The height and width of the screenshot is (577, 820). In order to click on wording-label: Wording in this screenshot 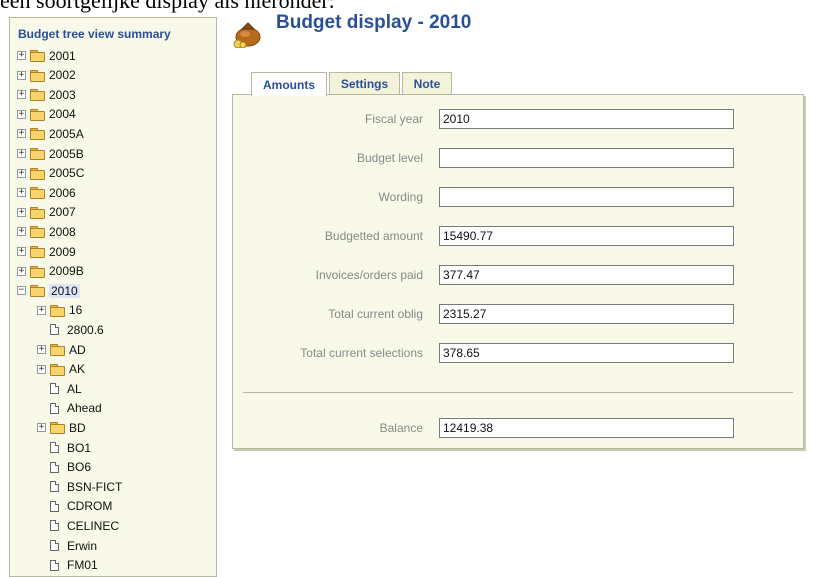, I will do `click(400, 197)`.